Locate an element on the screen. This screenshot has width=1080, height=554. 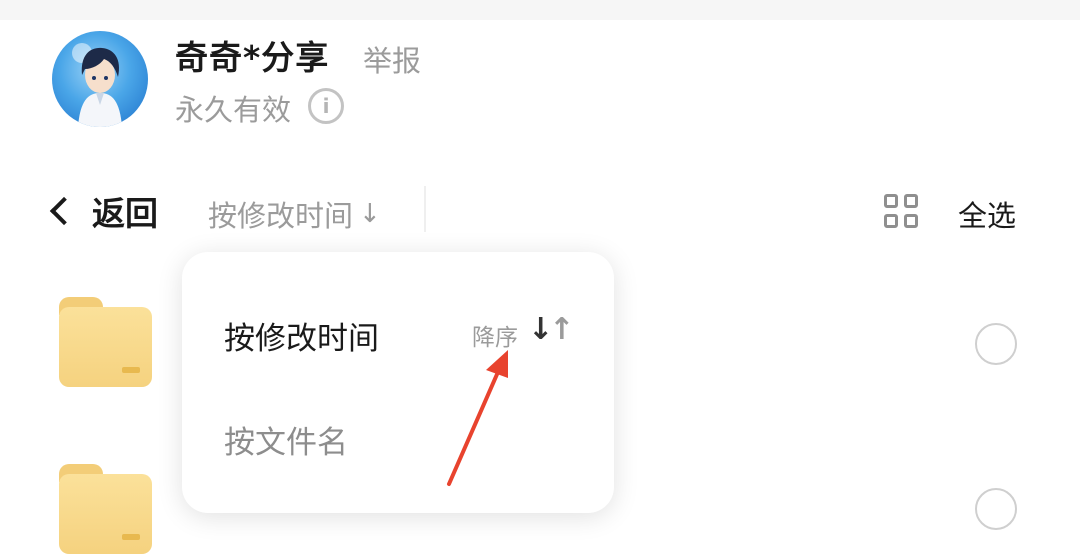
validity-text: 永久有效 is located at coordinates (233, 110).